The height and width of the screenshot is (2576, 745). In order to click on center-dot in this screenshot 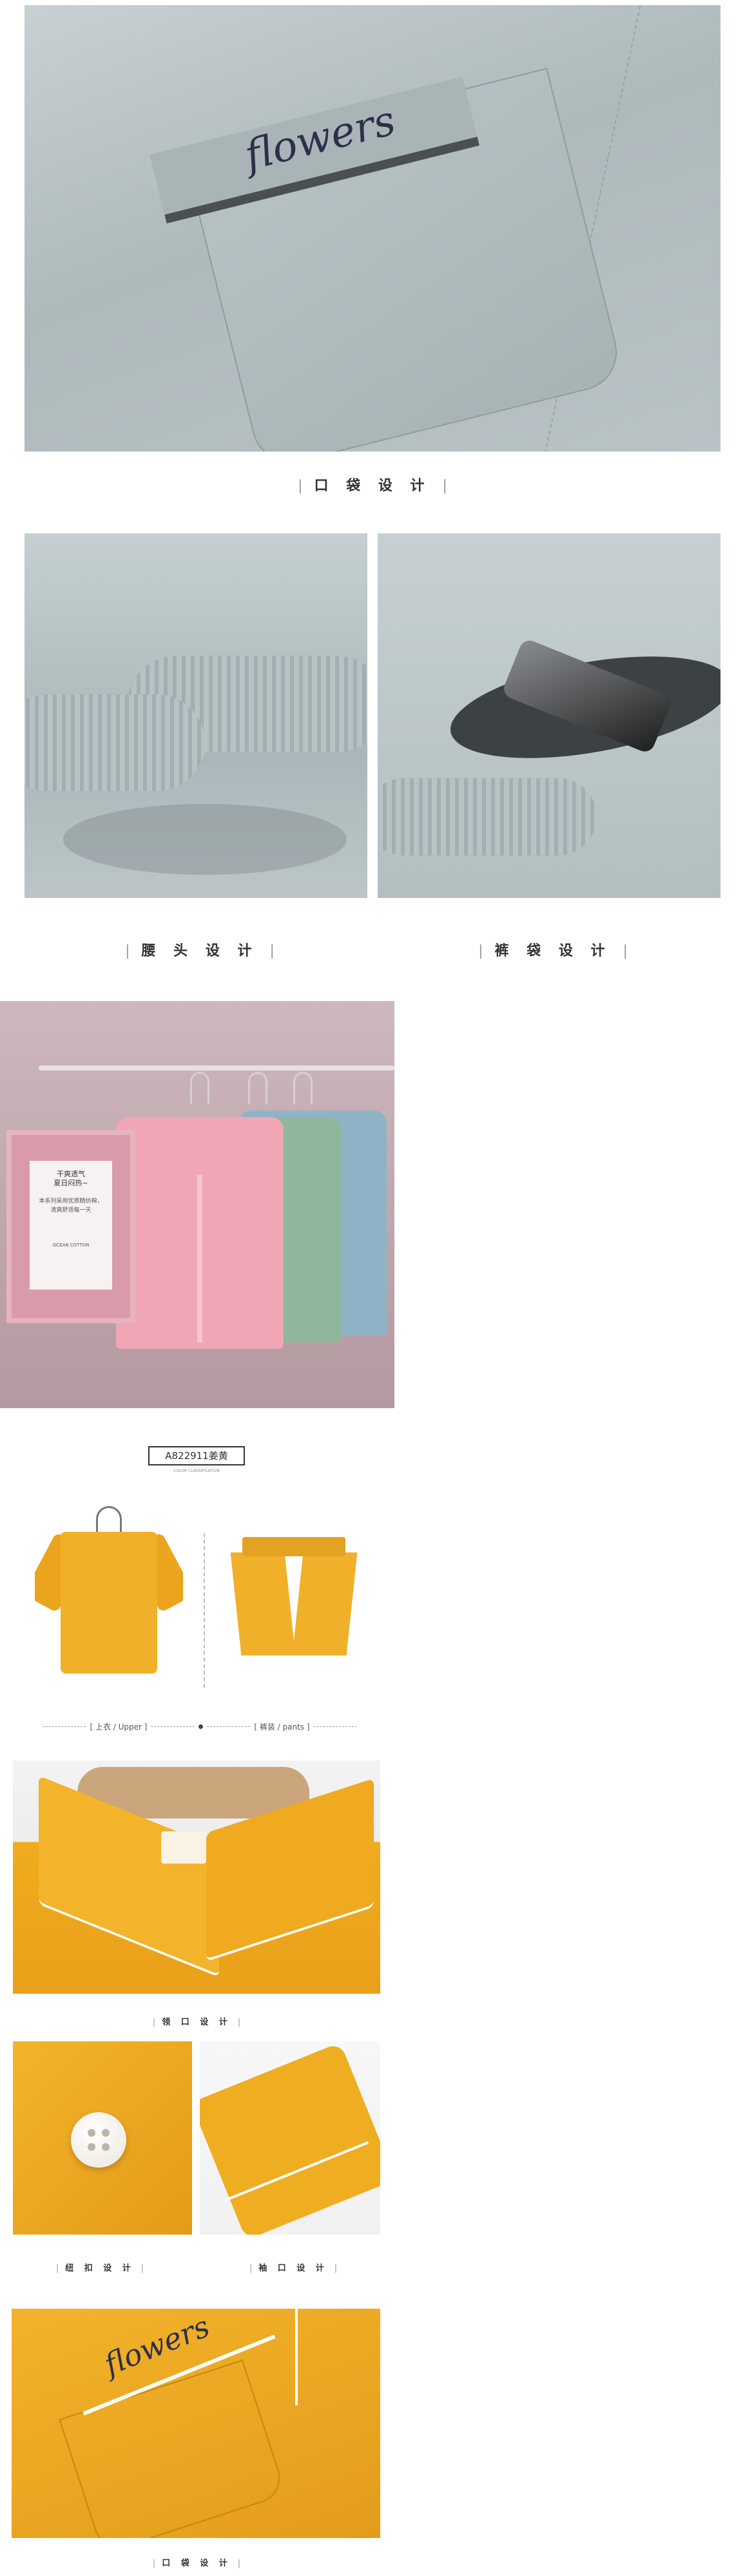, I will do `click(201, 1726)`.